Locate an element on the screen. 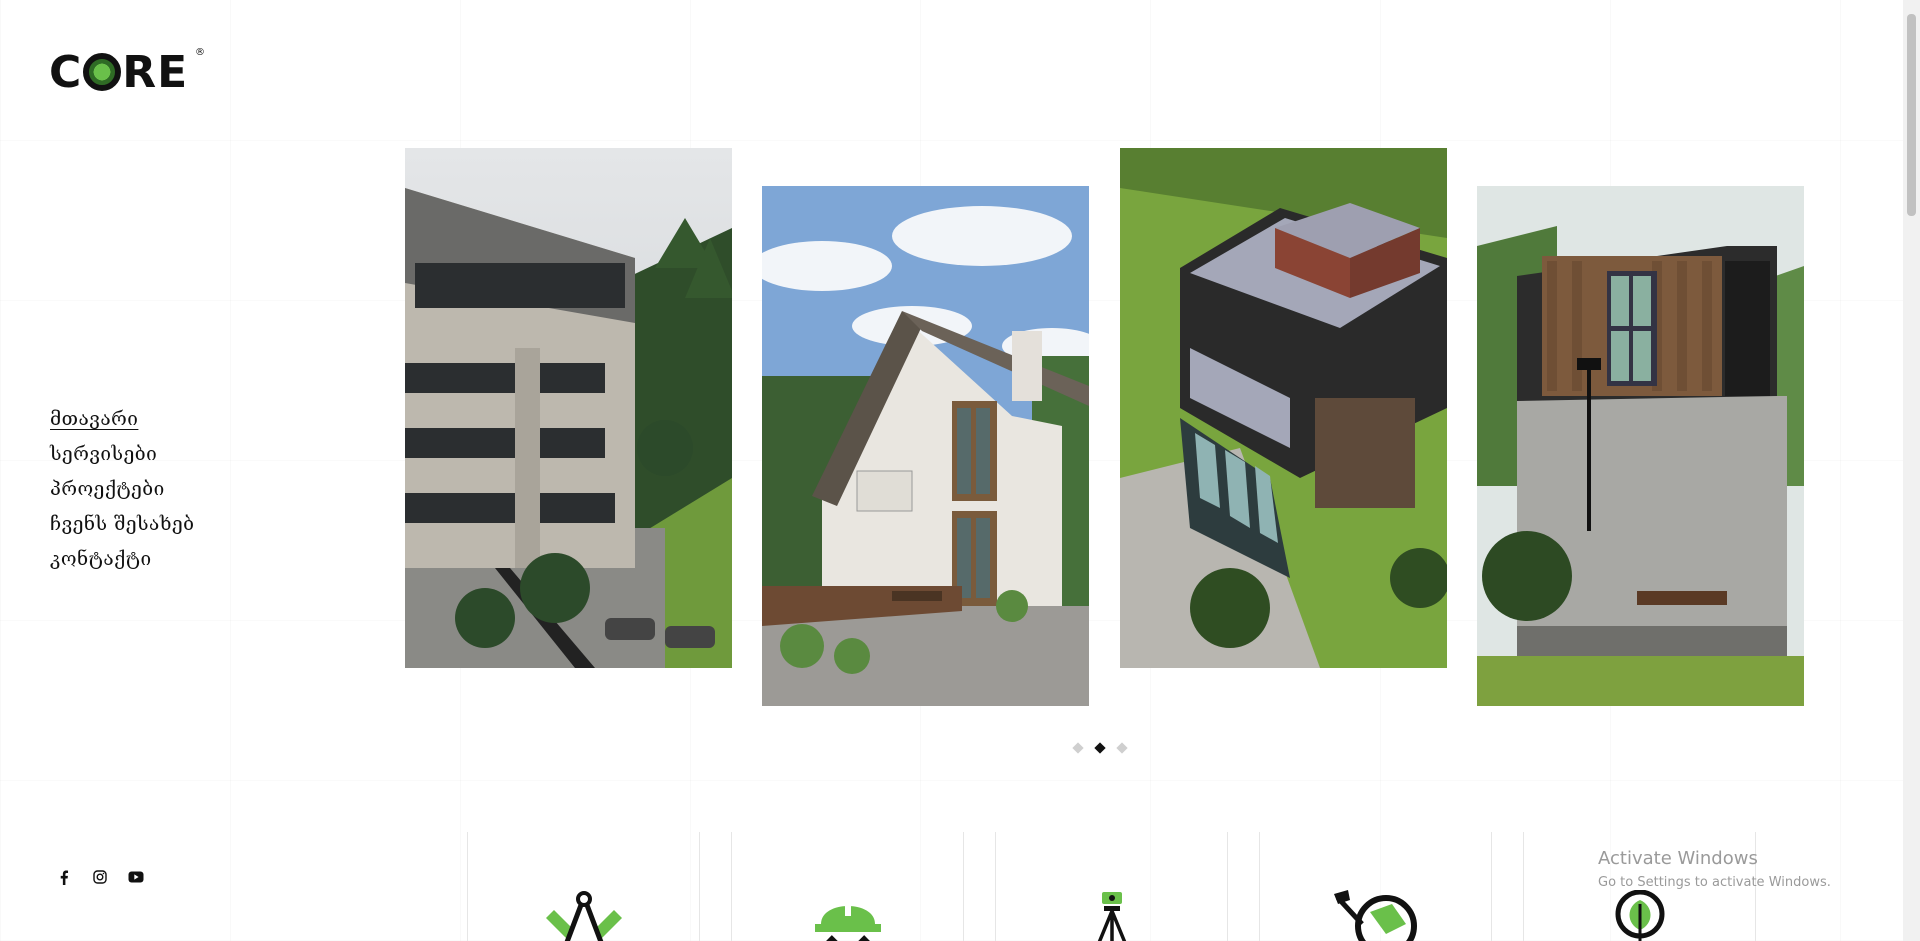 This screenshot has height=941, width=1920. aerial-house-render-image is located at coordinates (1283, 408).